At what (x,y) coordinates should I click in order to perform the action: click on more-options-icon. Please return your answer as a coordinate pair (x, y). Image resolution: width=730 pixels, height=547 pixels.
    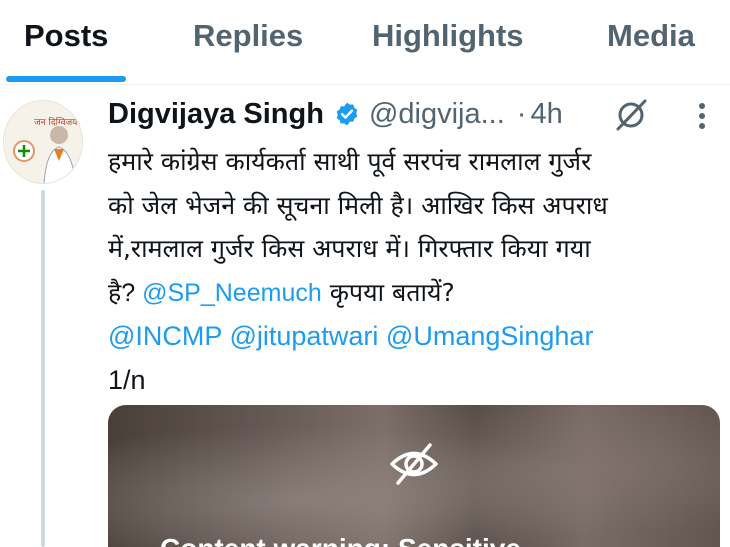
    Looking at the image, I should click on (702, 116).